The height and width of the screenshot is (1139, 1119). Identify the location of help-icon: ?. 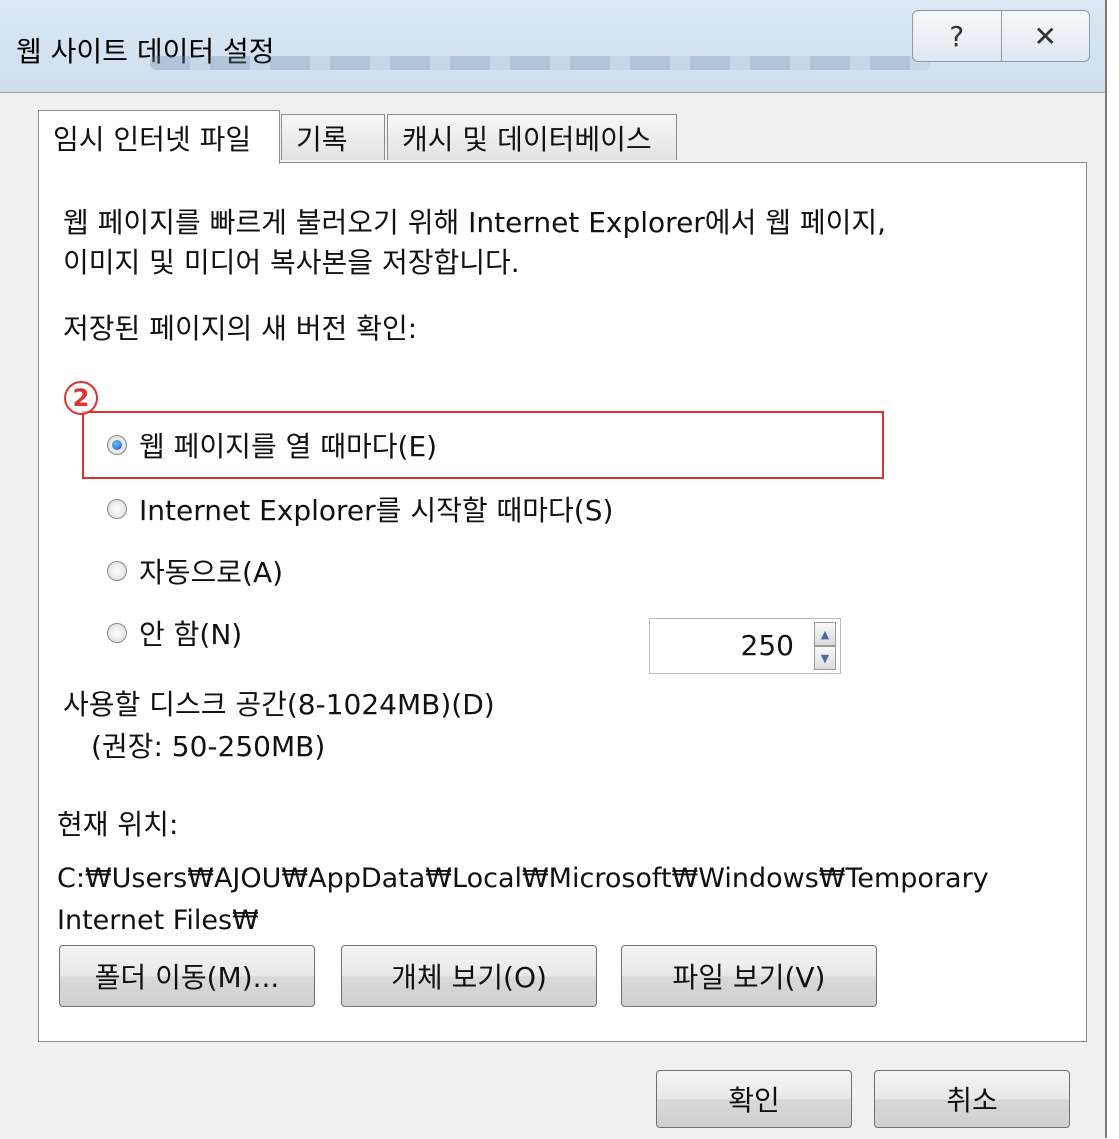
(957, 36).